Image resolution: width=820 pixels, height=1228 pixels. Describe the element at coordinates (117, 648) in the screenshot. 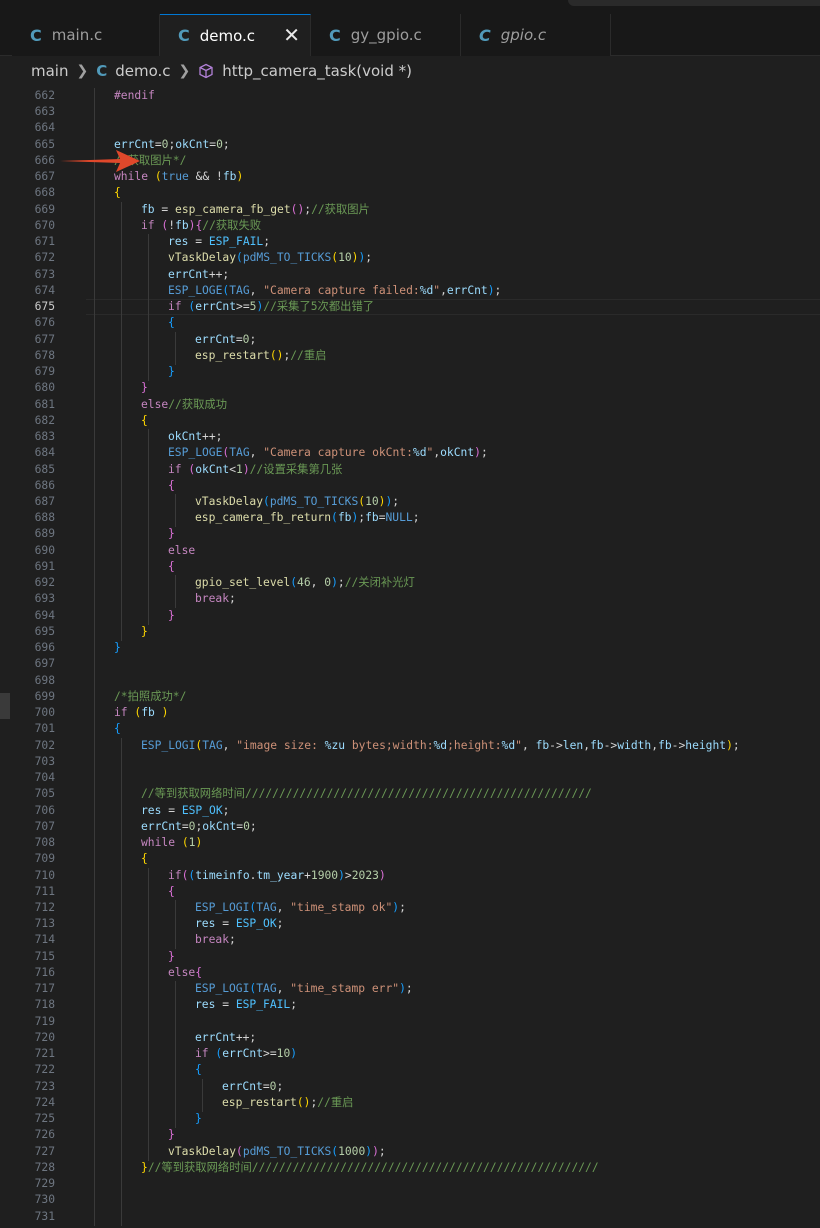

I see `code-text: }` at that location.